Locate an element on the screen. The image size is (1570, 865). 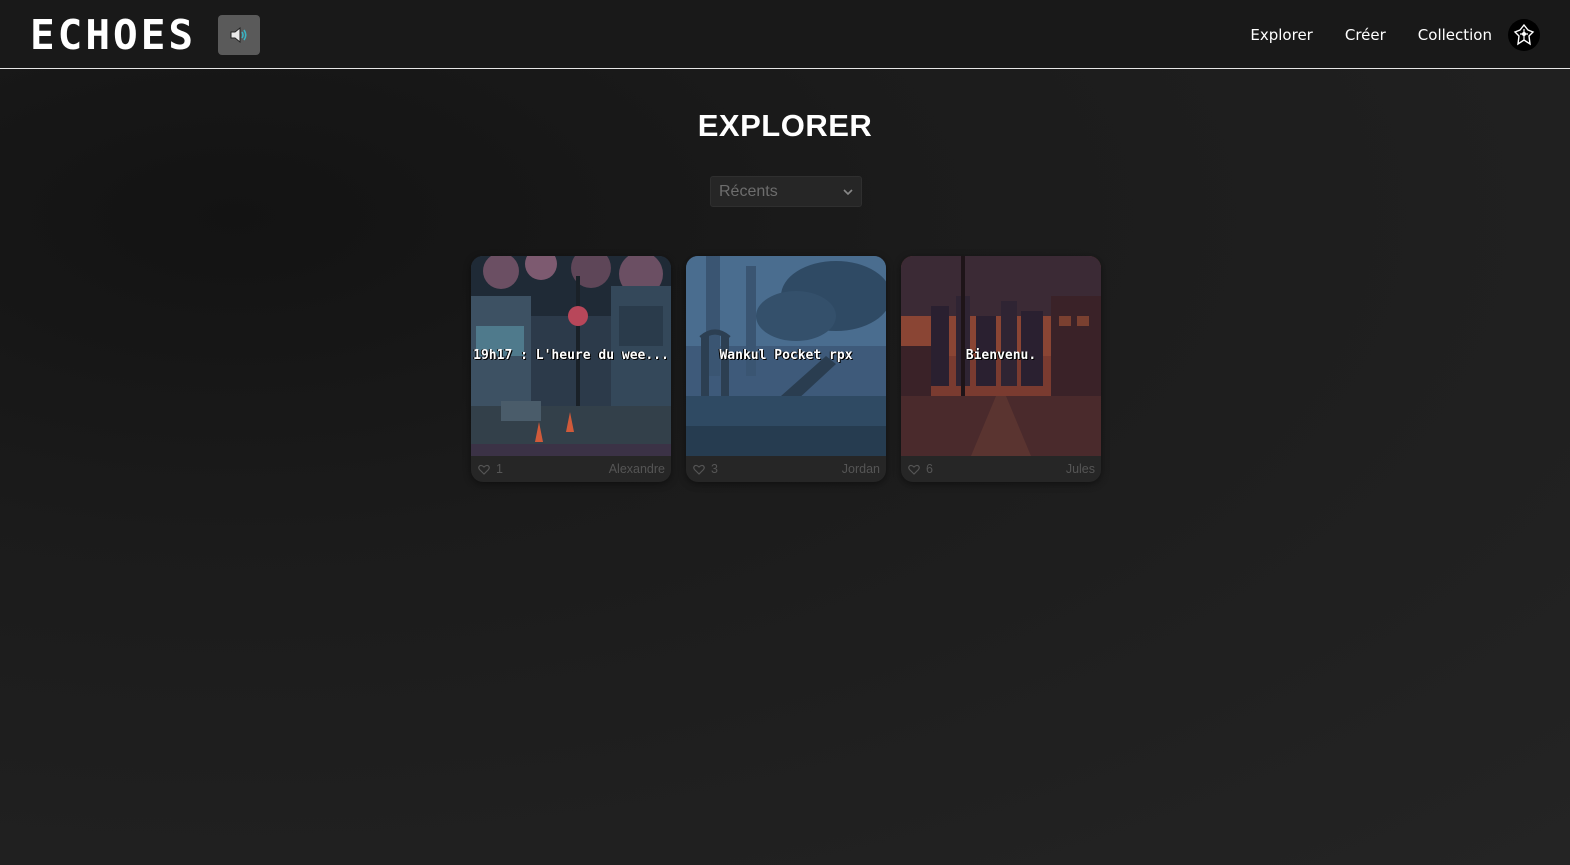
sort-select: Récents is located at coordinates (786, 191).